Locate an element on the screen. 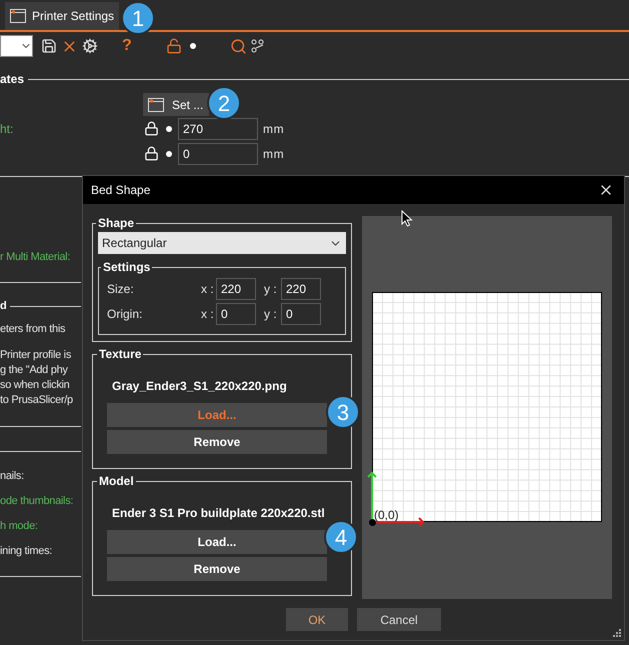 Image resolution: width=629 pixels, height=645 pixels. setting-label: eters from this is located at coordinates (33, 330).